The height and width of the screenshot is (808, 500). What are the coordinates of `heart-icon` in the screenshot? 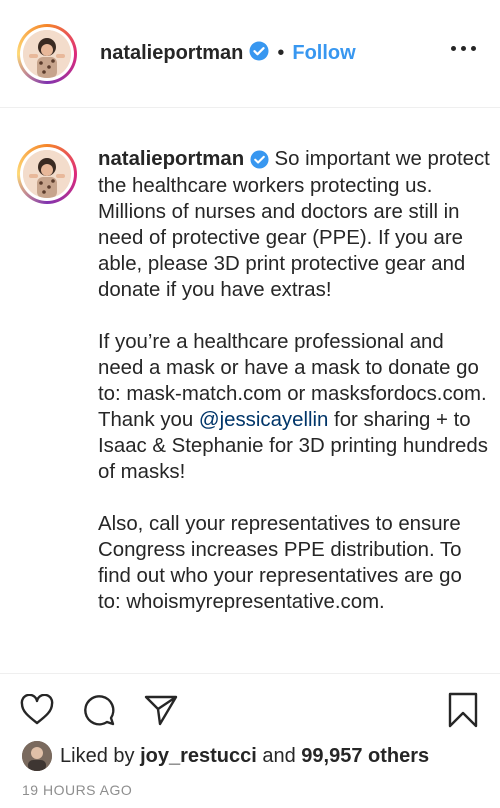 It's located at (37, 712).